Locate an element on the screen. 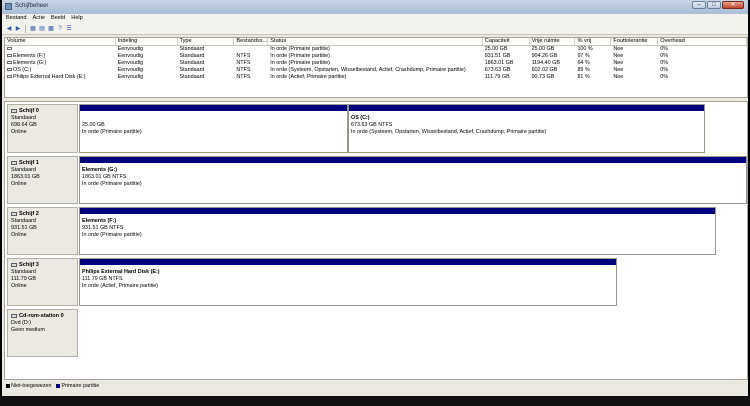  forward-arrow-icon: ▶ is located at coordinates (18, 29).